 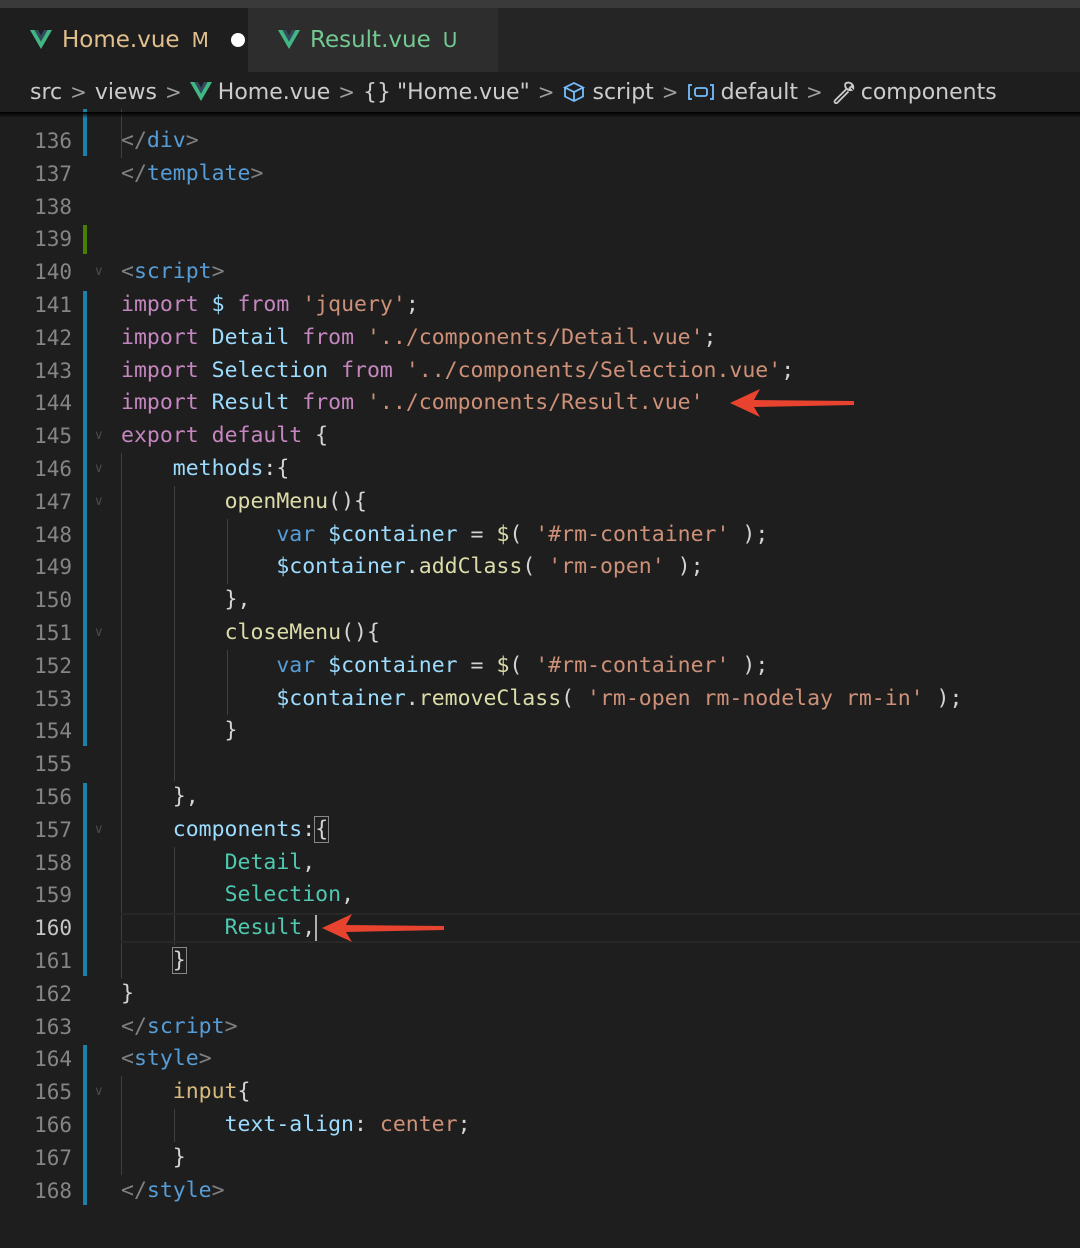 I want to click on breadcrumb-item-views: views, so click(x=126, y=92).